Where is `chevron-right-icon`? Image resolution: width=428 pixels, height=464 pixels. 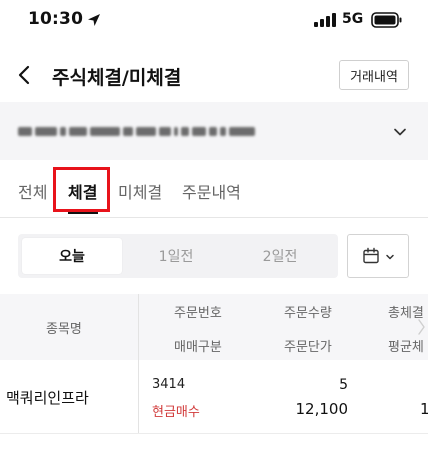 chevron-right-icon is located at coordinates (421, 327).